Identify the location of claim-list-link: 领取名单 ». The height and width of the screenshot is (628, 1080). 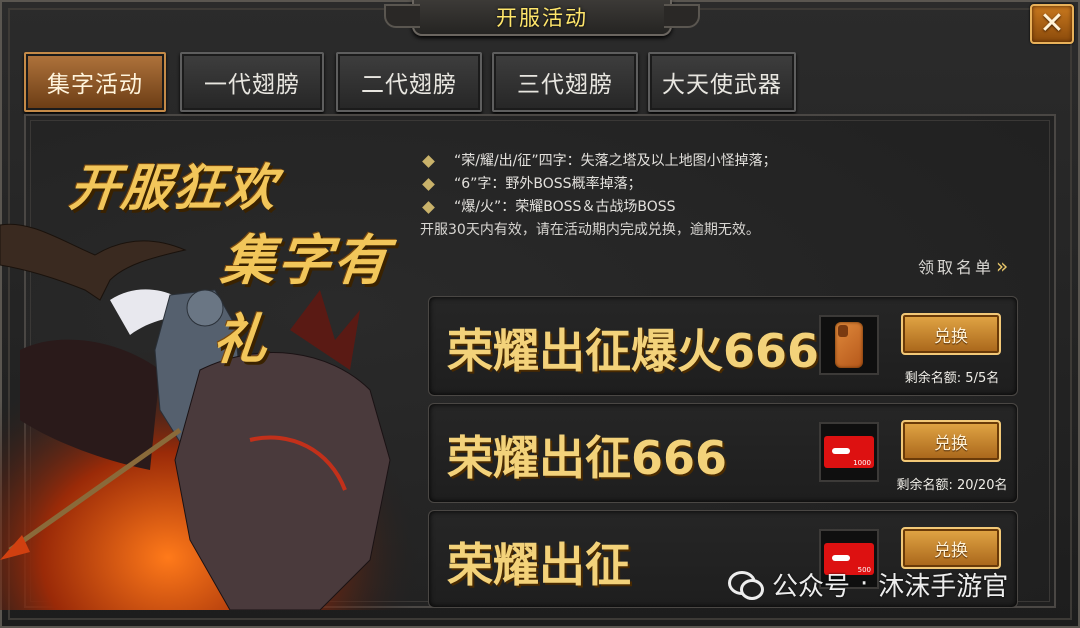
(963, 266).